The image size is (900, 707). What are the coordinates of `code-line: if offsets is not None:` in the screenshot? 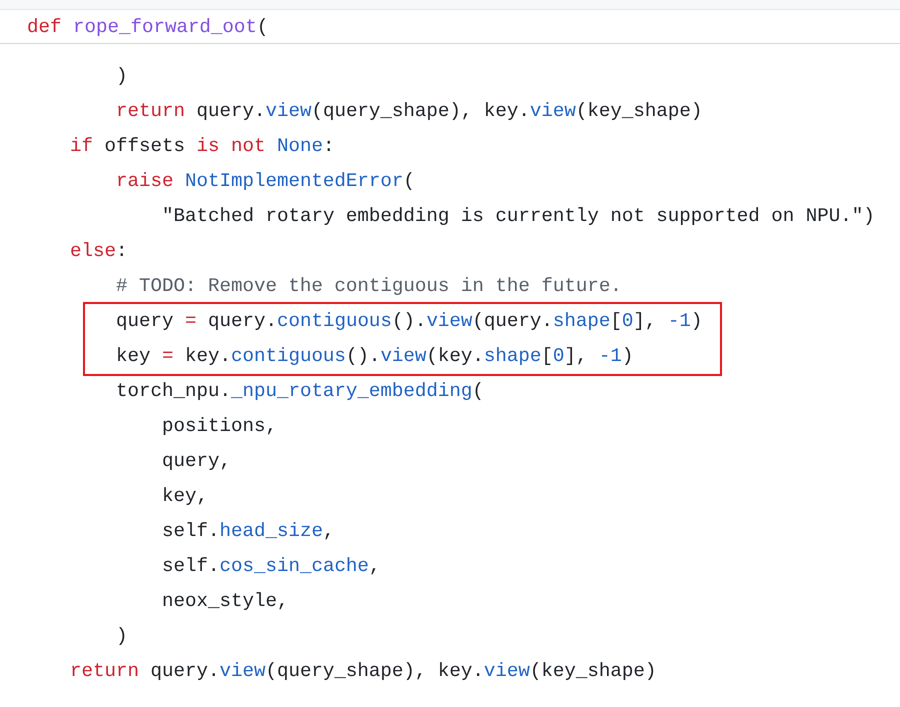 It's located at (202, 146).